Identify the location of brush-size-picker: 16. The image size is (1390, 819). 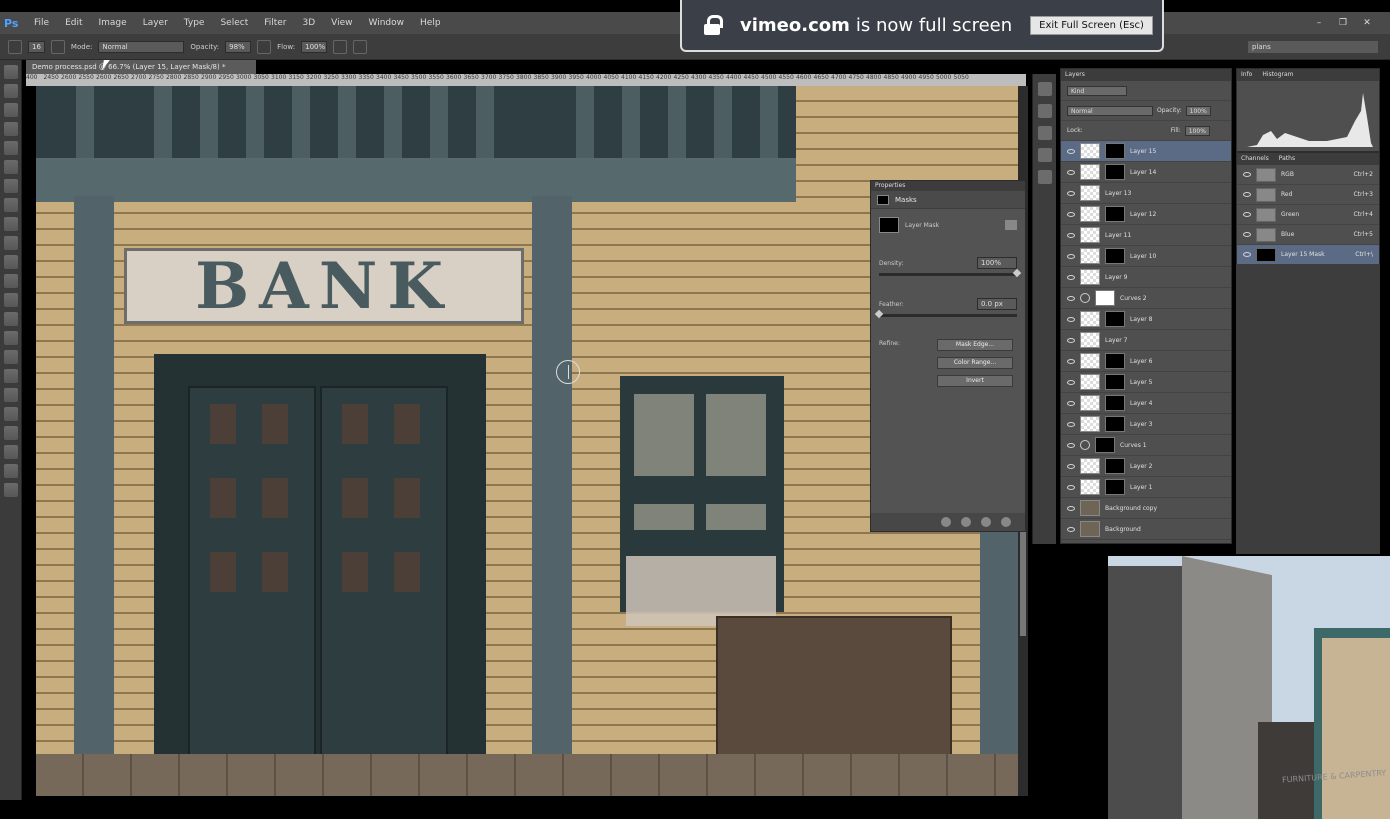
(36, 46).